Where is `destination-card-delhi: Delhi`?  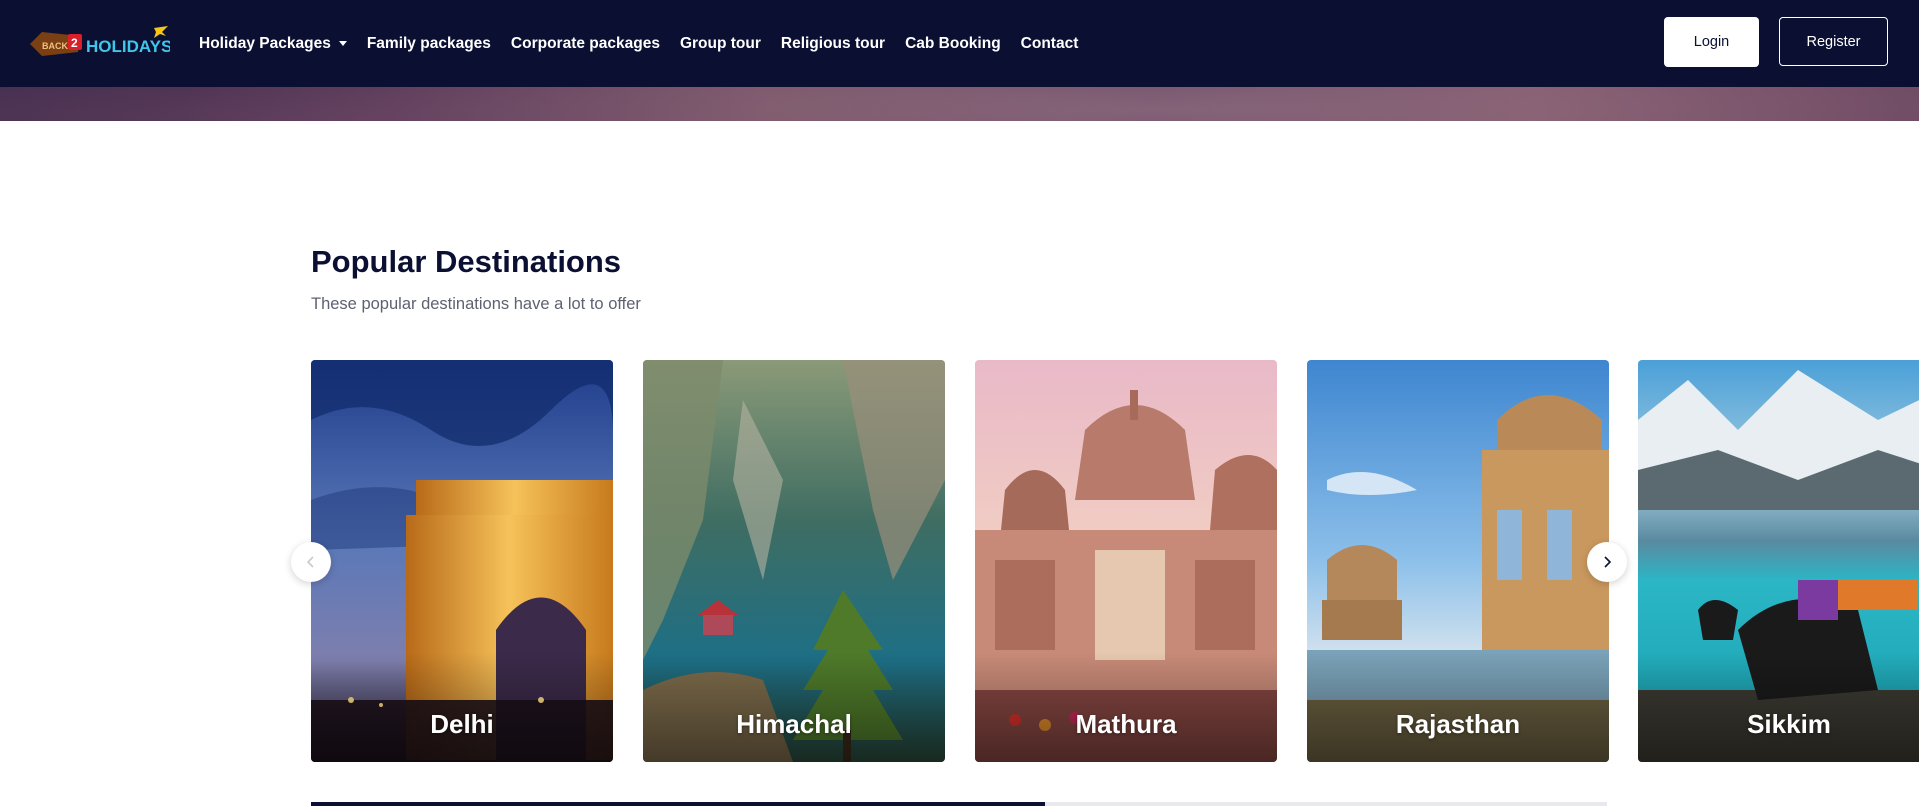
destination-card-delhi: Delhi is located at coordinates (462, 561).